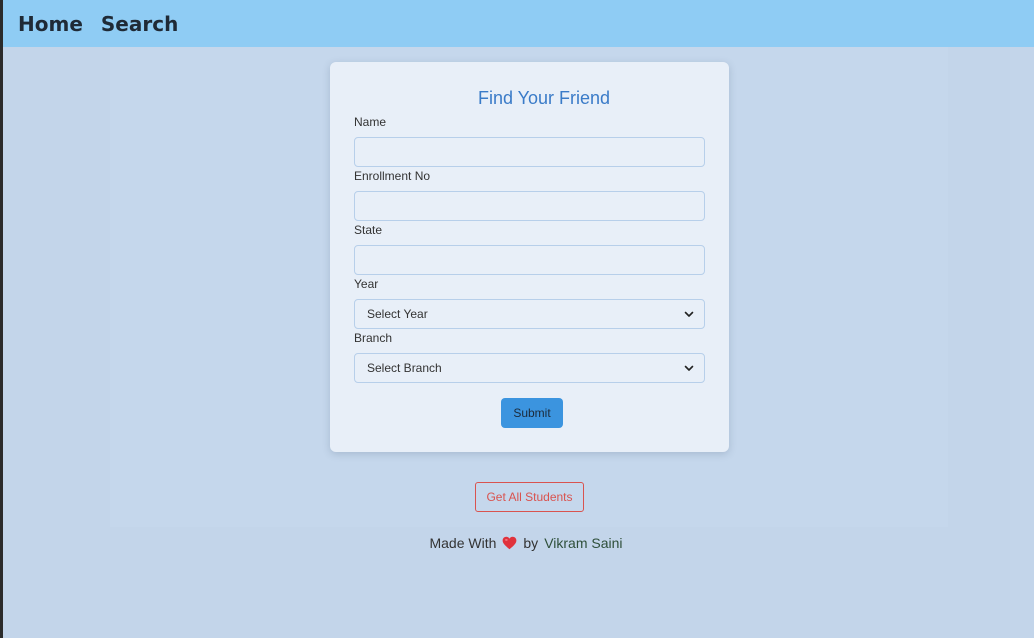 The width and height of the screenshot is (1034, 638). What do you see at coordinates (397, 314) in the screenshot?
I see `year-select-value: Select Year` at bounding box center [397, 314].